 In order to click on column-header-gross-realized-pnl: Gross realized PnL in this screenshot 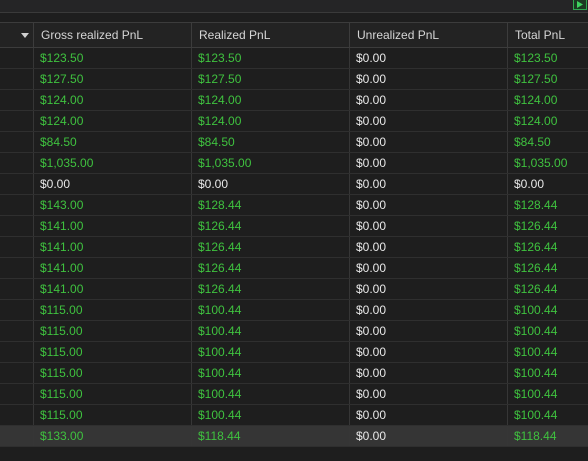, I will do `click(113, 35)`.